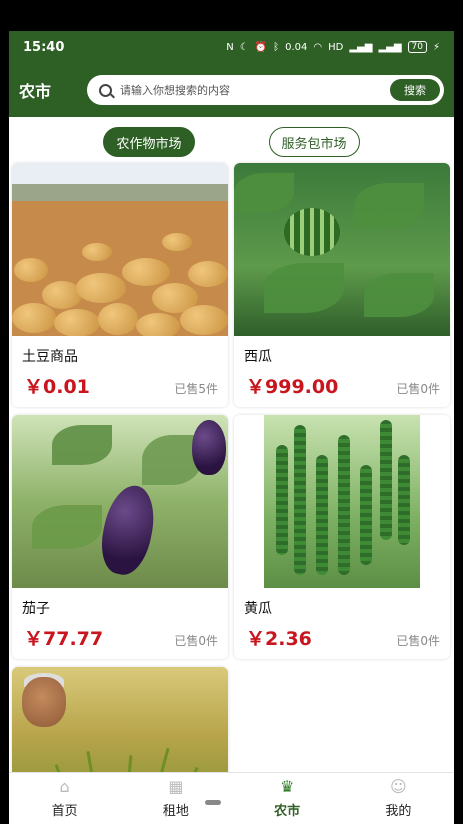 The height and width of the screenshot is (824, 463). I want to click on app-header: 农市 搜索, so click(231, 90).